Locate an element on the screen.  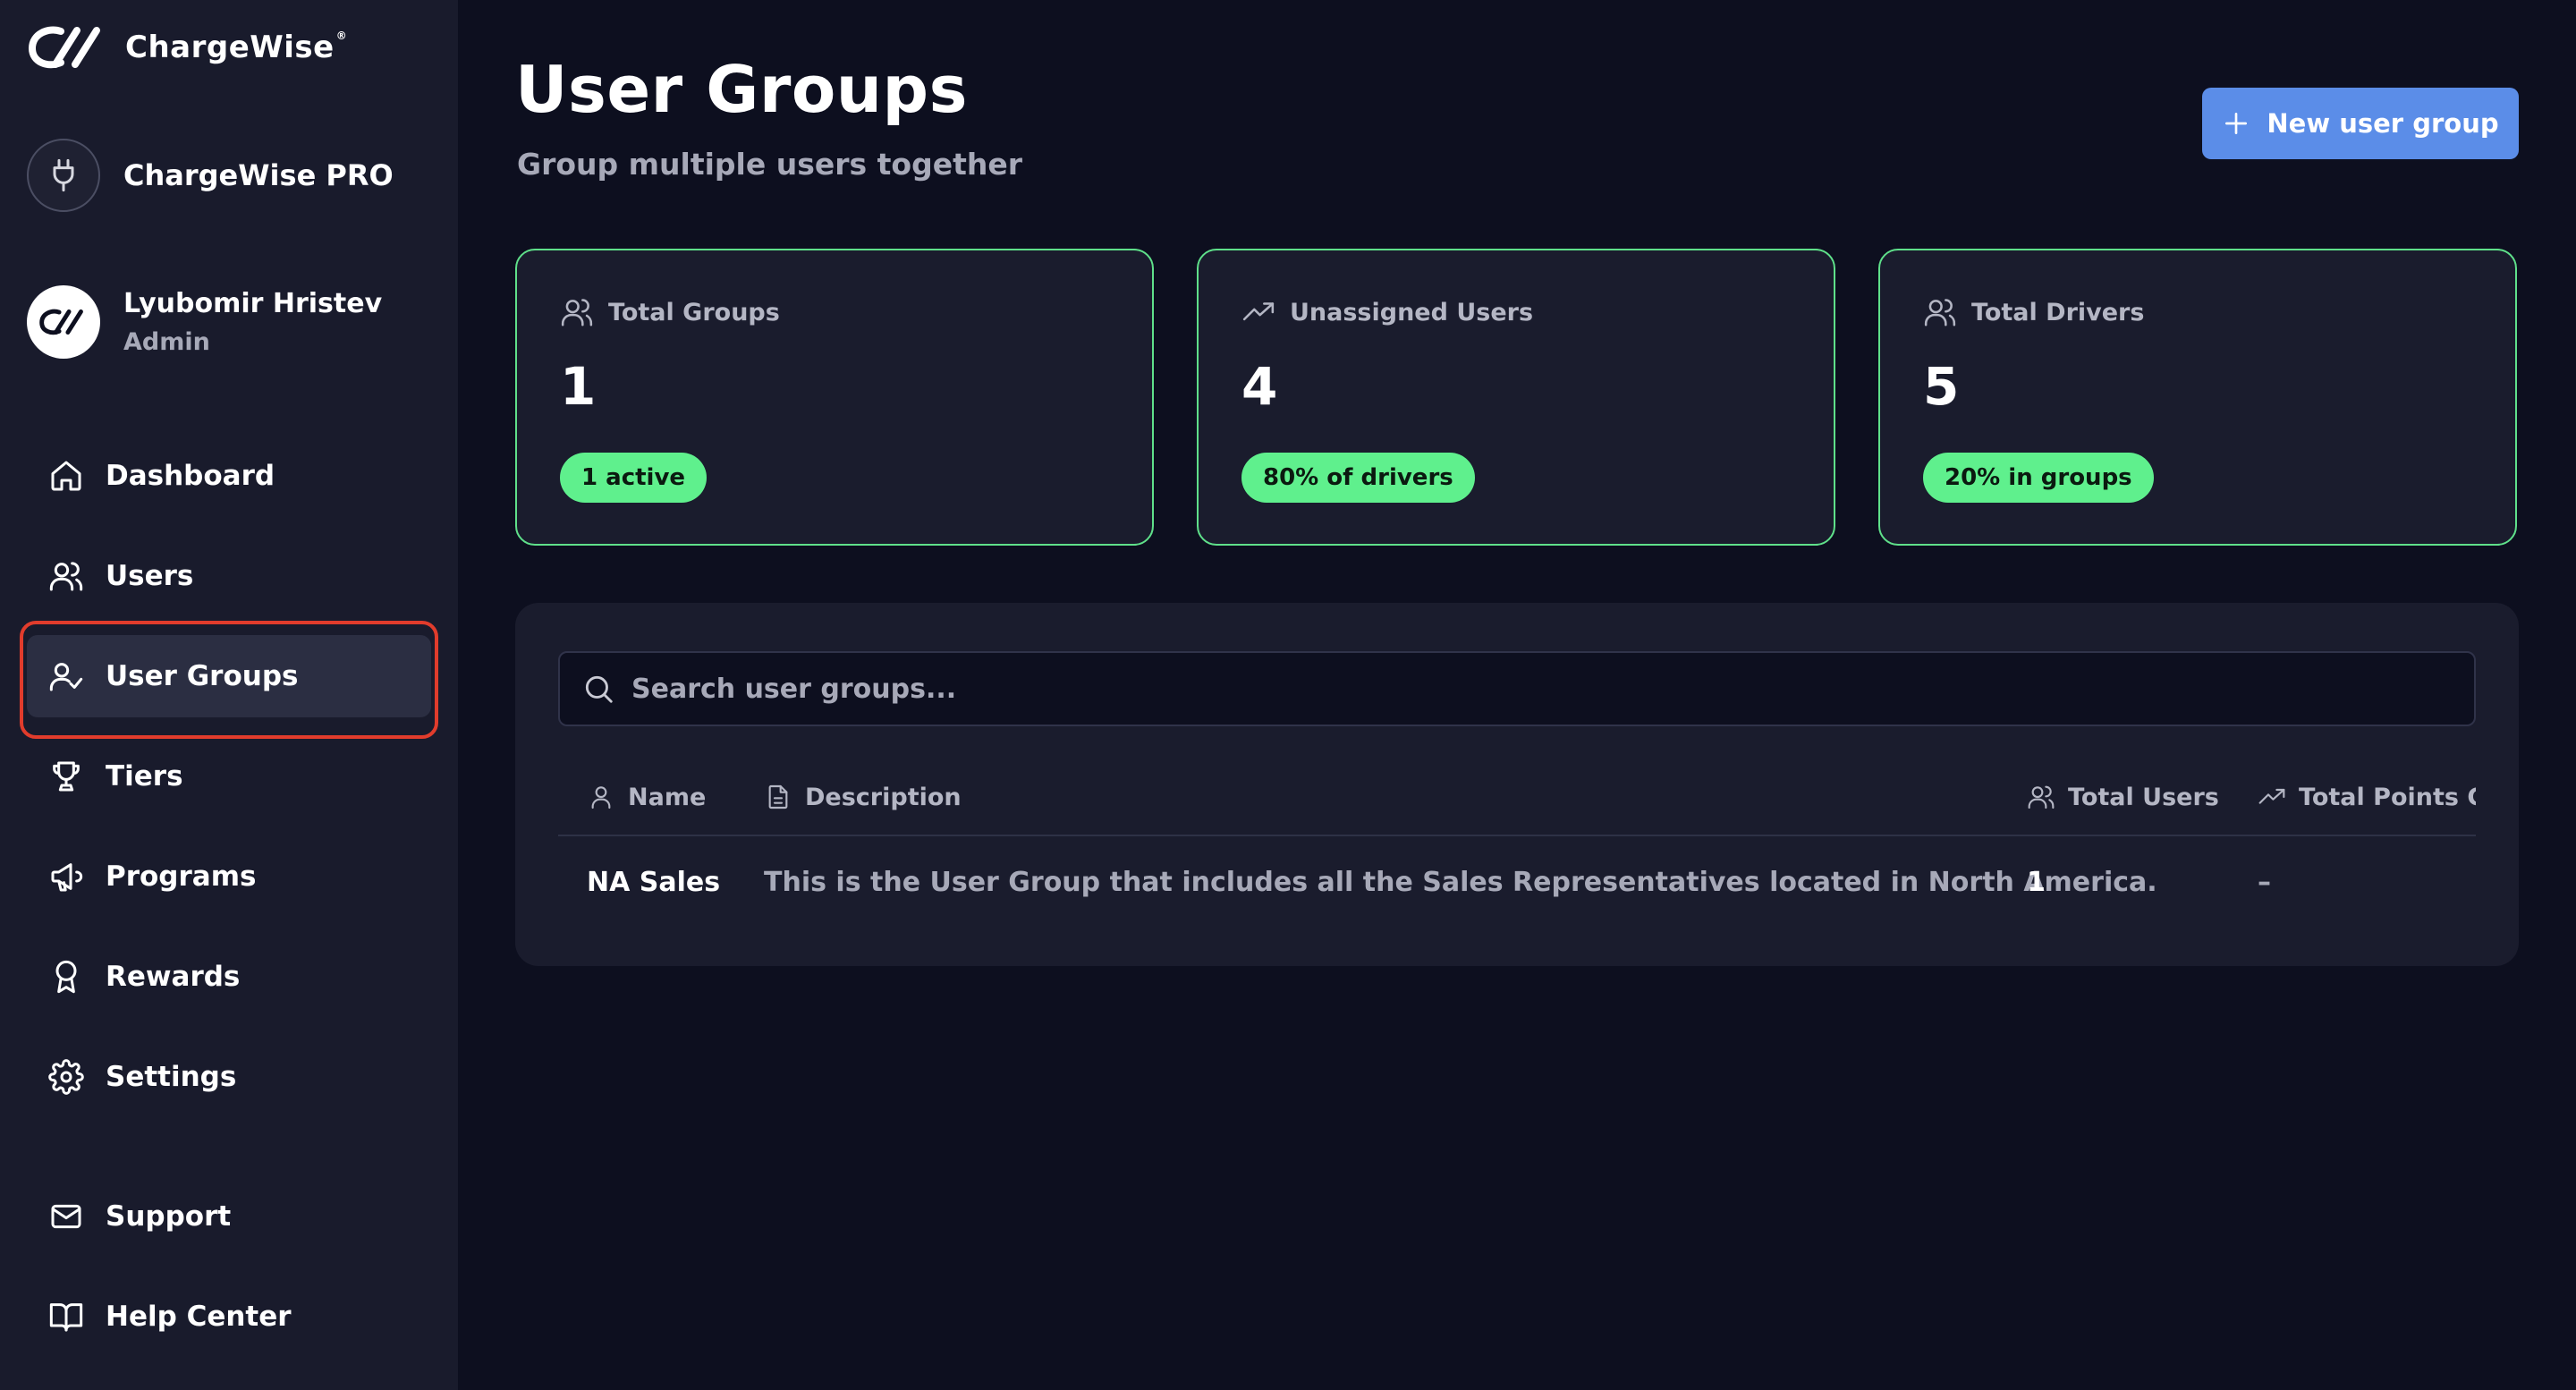
stat-value: 5 is located at coordinates (1941, 386).